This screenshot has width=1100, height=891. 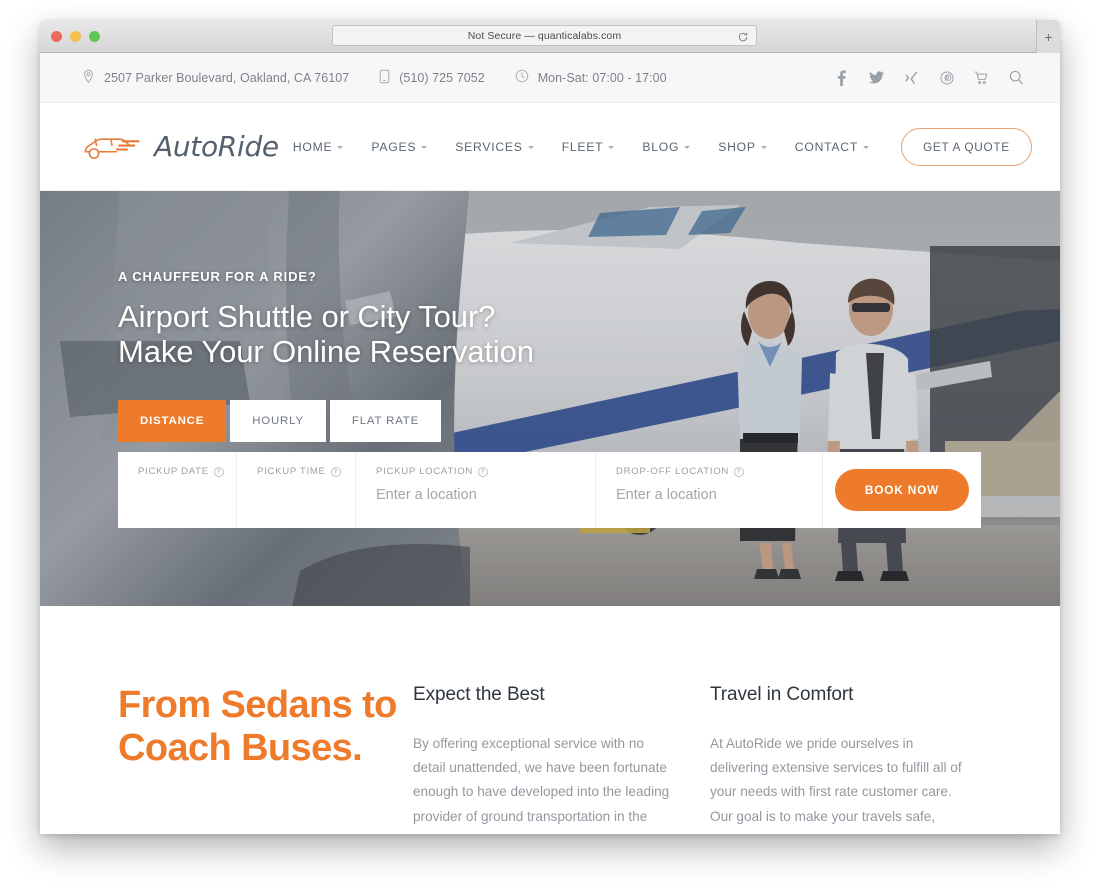 What do you see at coordinates (841, 78) in the screenshot?
I see `facebook-icon` at bounding box center [841, 78].